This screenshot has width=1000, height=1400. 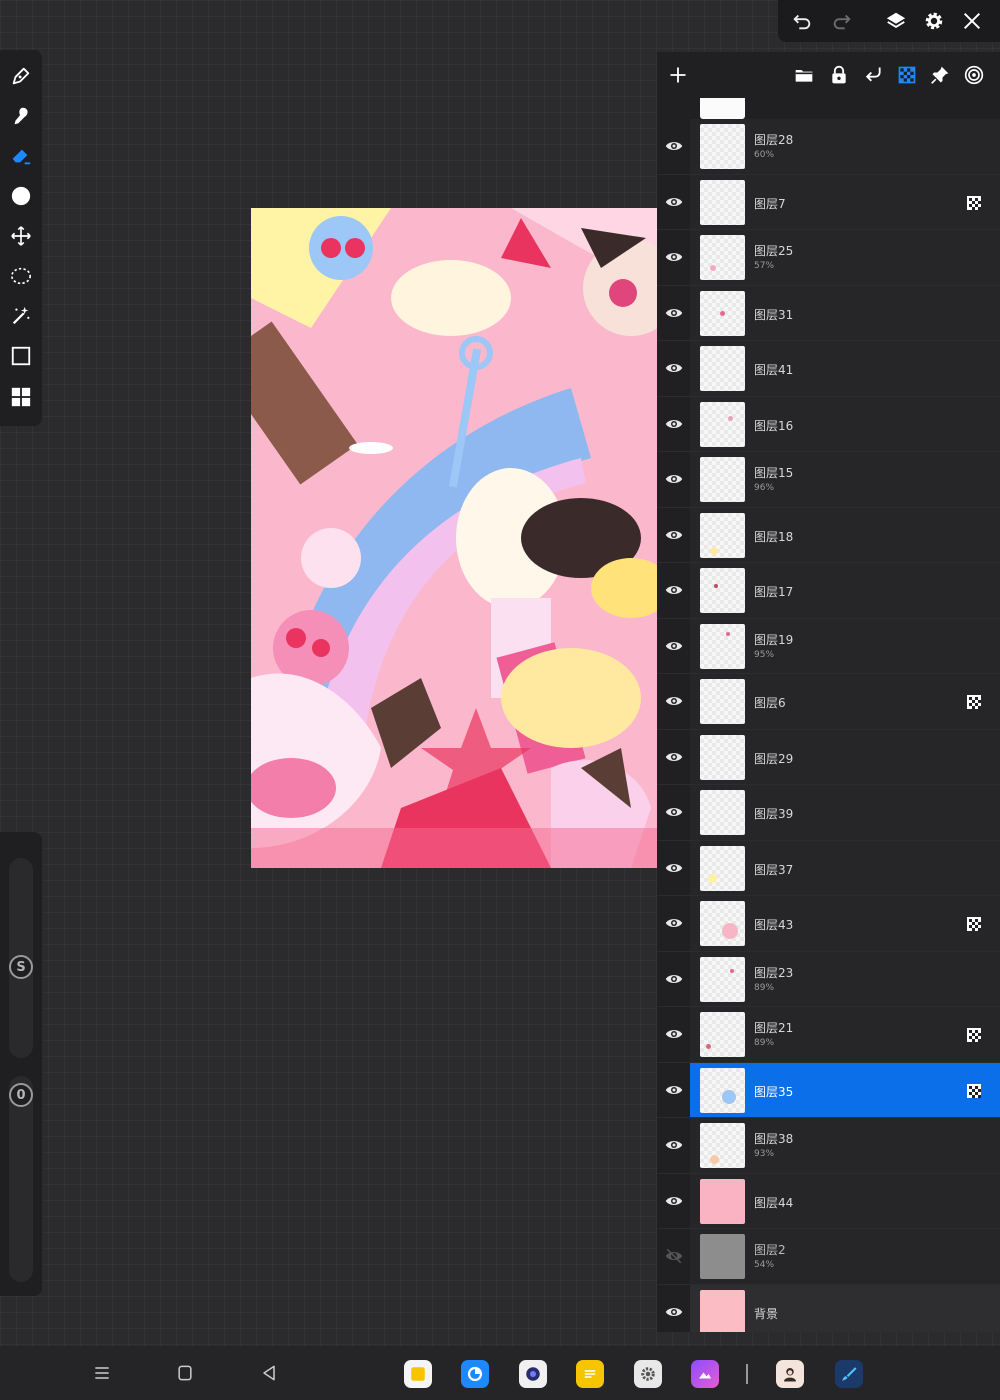 What do you see at coordinates (21, 156) in the screenshot?
I see `eraser-tool-button` at bounding box center [21, 156].